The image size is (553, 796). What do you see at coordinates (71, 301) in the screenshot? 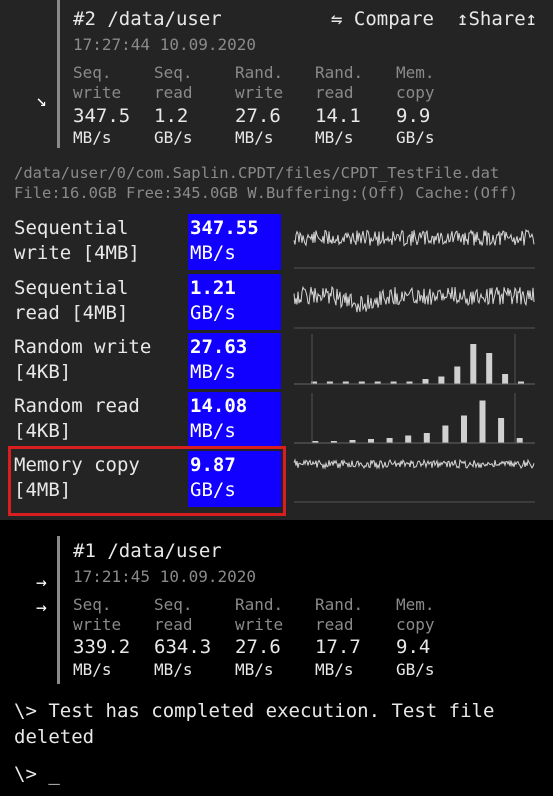
I see `result-label: Sequential read [4MB]` at bounding box center [71, 301].